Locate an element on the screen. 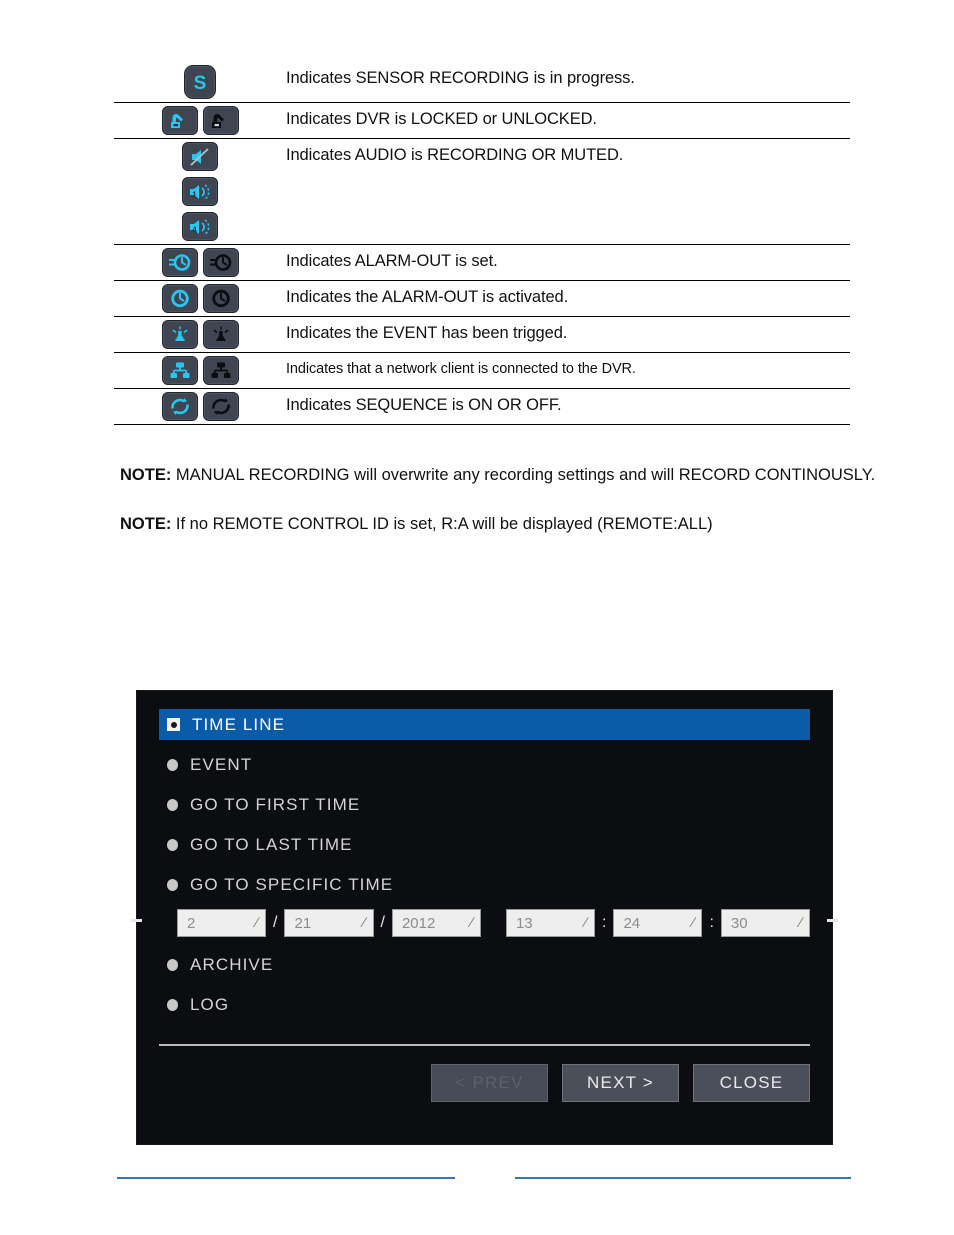 Image resolution: width=954 pixels, height=1235 pixels. row-description: Indicates ALARM-OUT is set. is located at coordinates (392, 261).